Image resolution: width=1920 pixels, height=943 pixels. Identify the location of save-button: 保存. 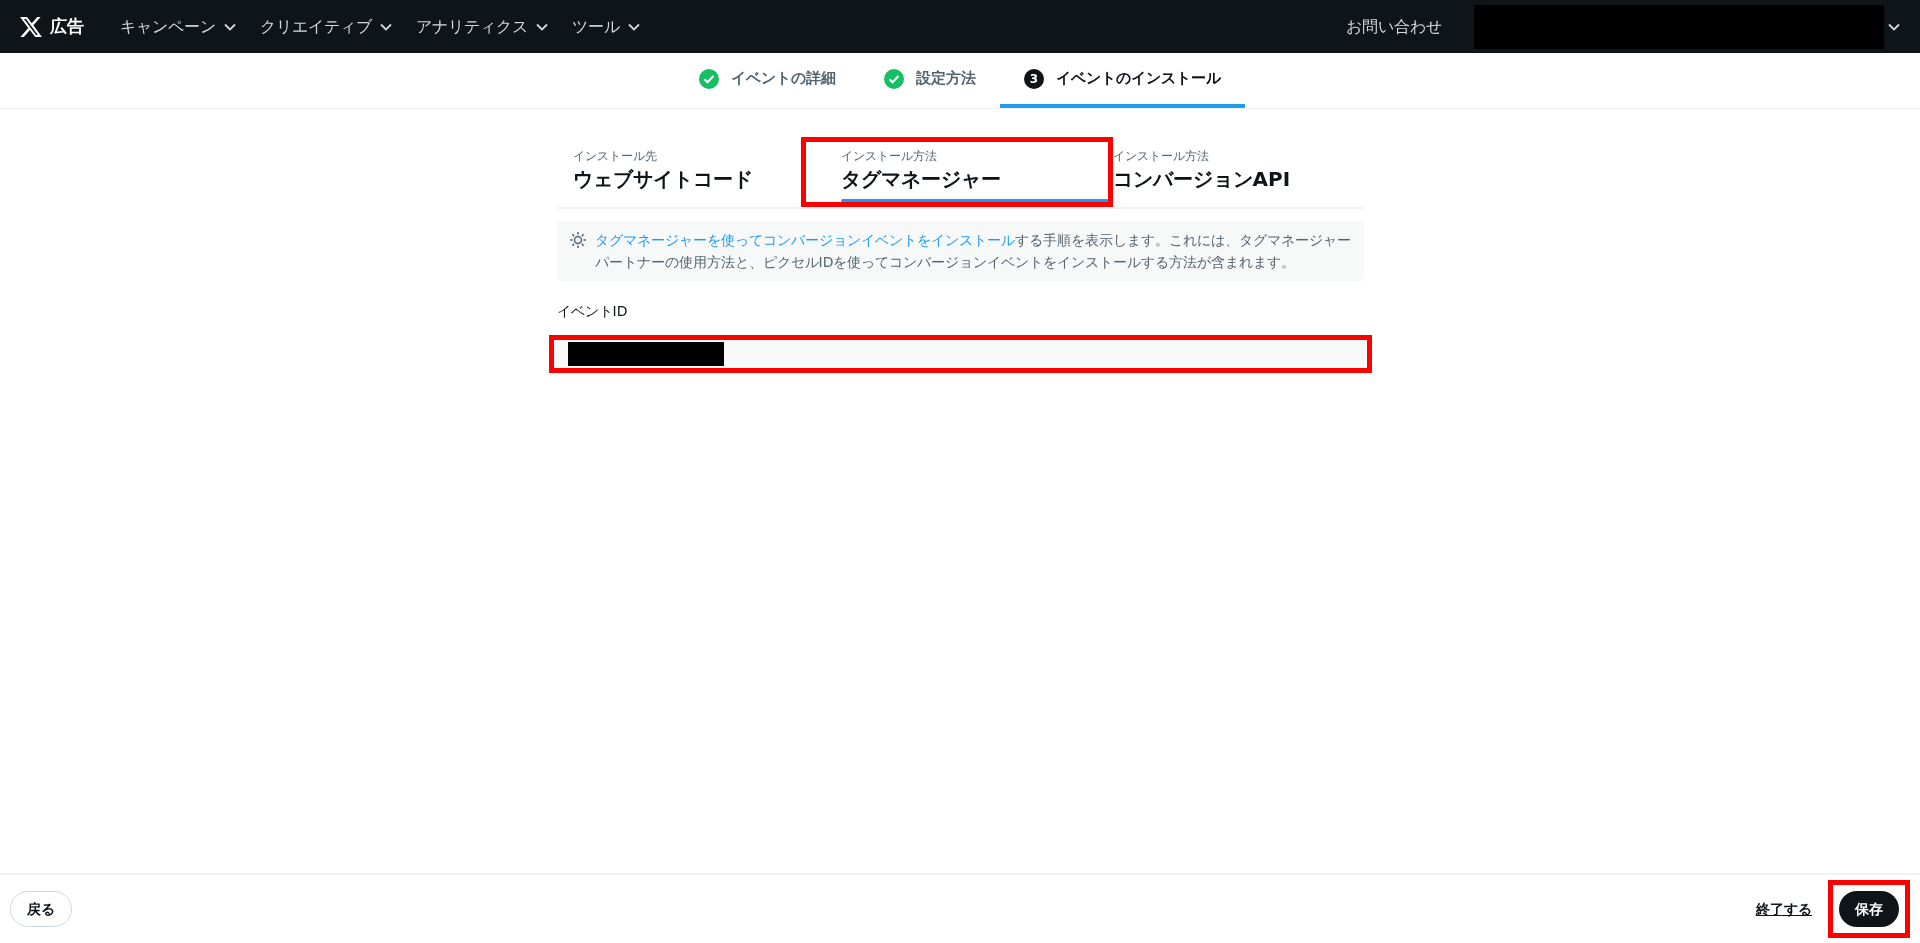
(1869, 909).